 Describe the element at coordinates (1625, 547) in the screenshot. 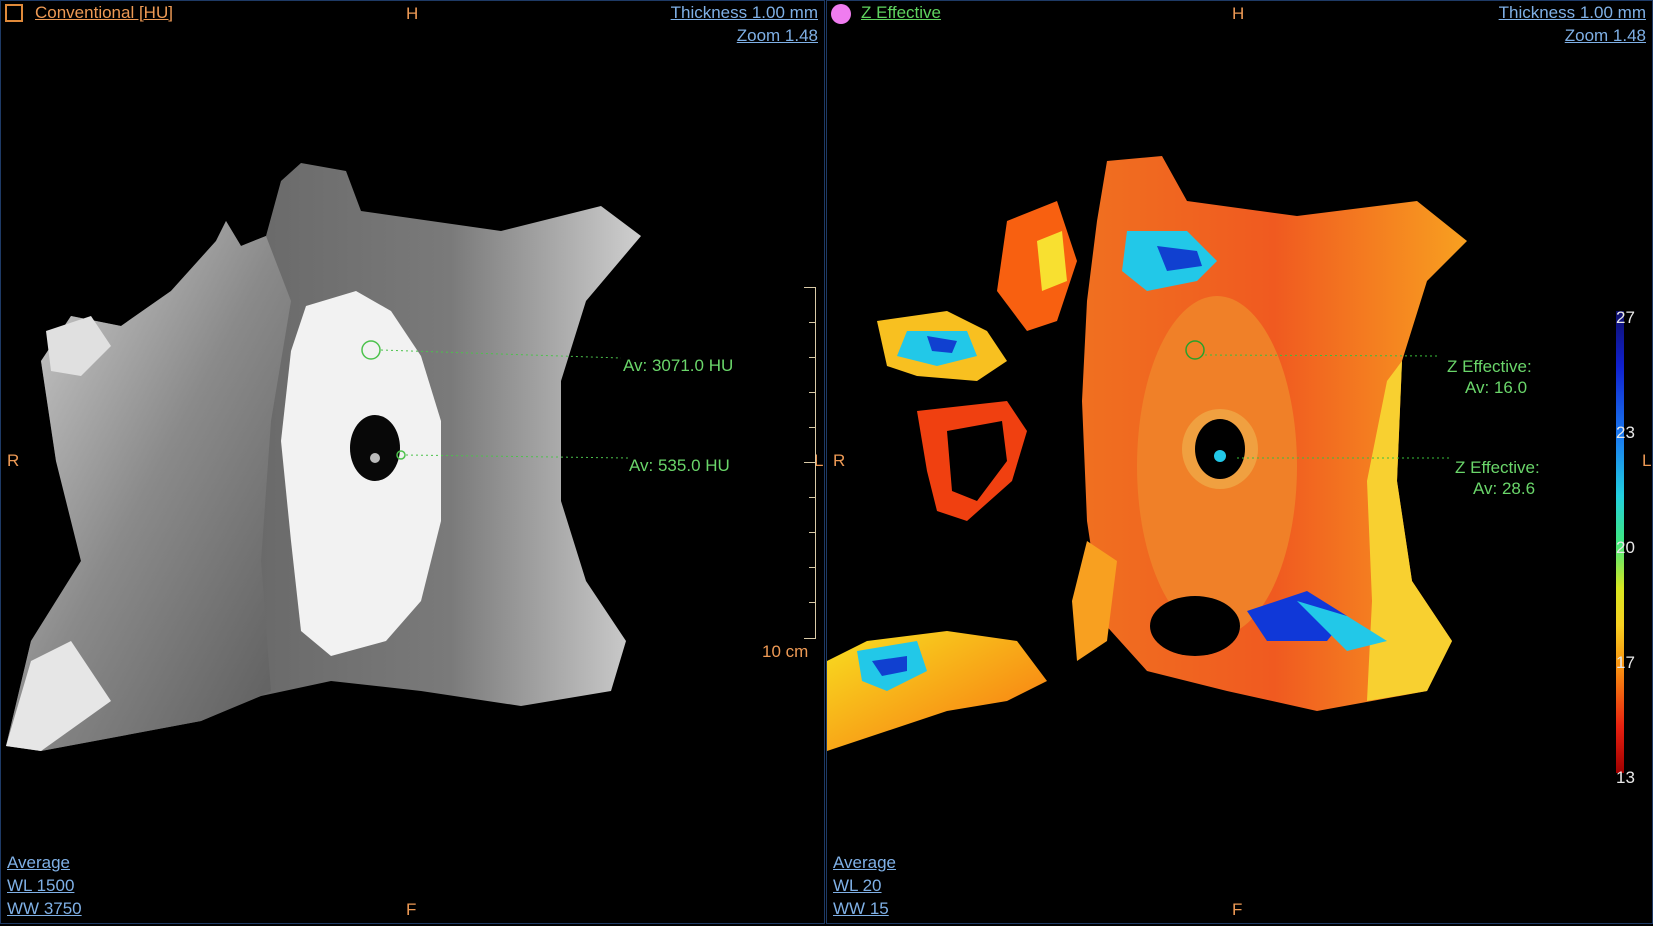

I see `colorbar-tick-label: 20` at that location.